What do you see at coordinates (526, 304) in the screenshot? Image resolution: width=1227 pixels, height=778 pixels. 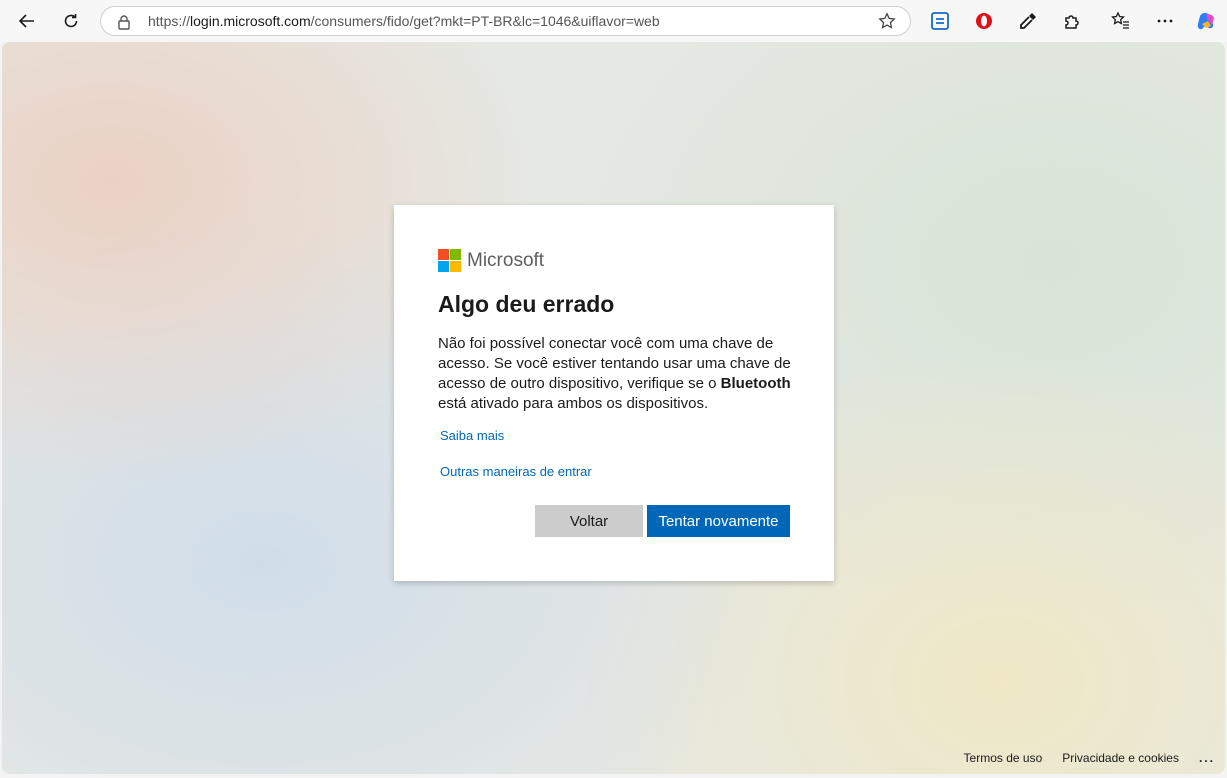 I see `page-title: Algo deu errado` at bounding box center [526, 304].